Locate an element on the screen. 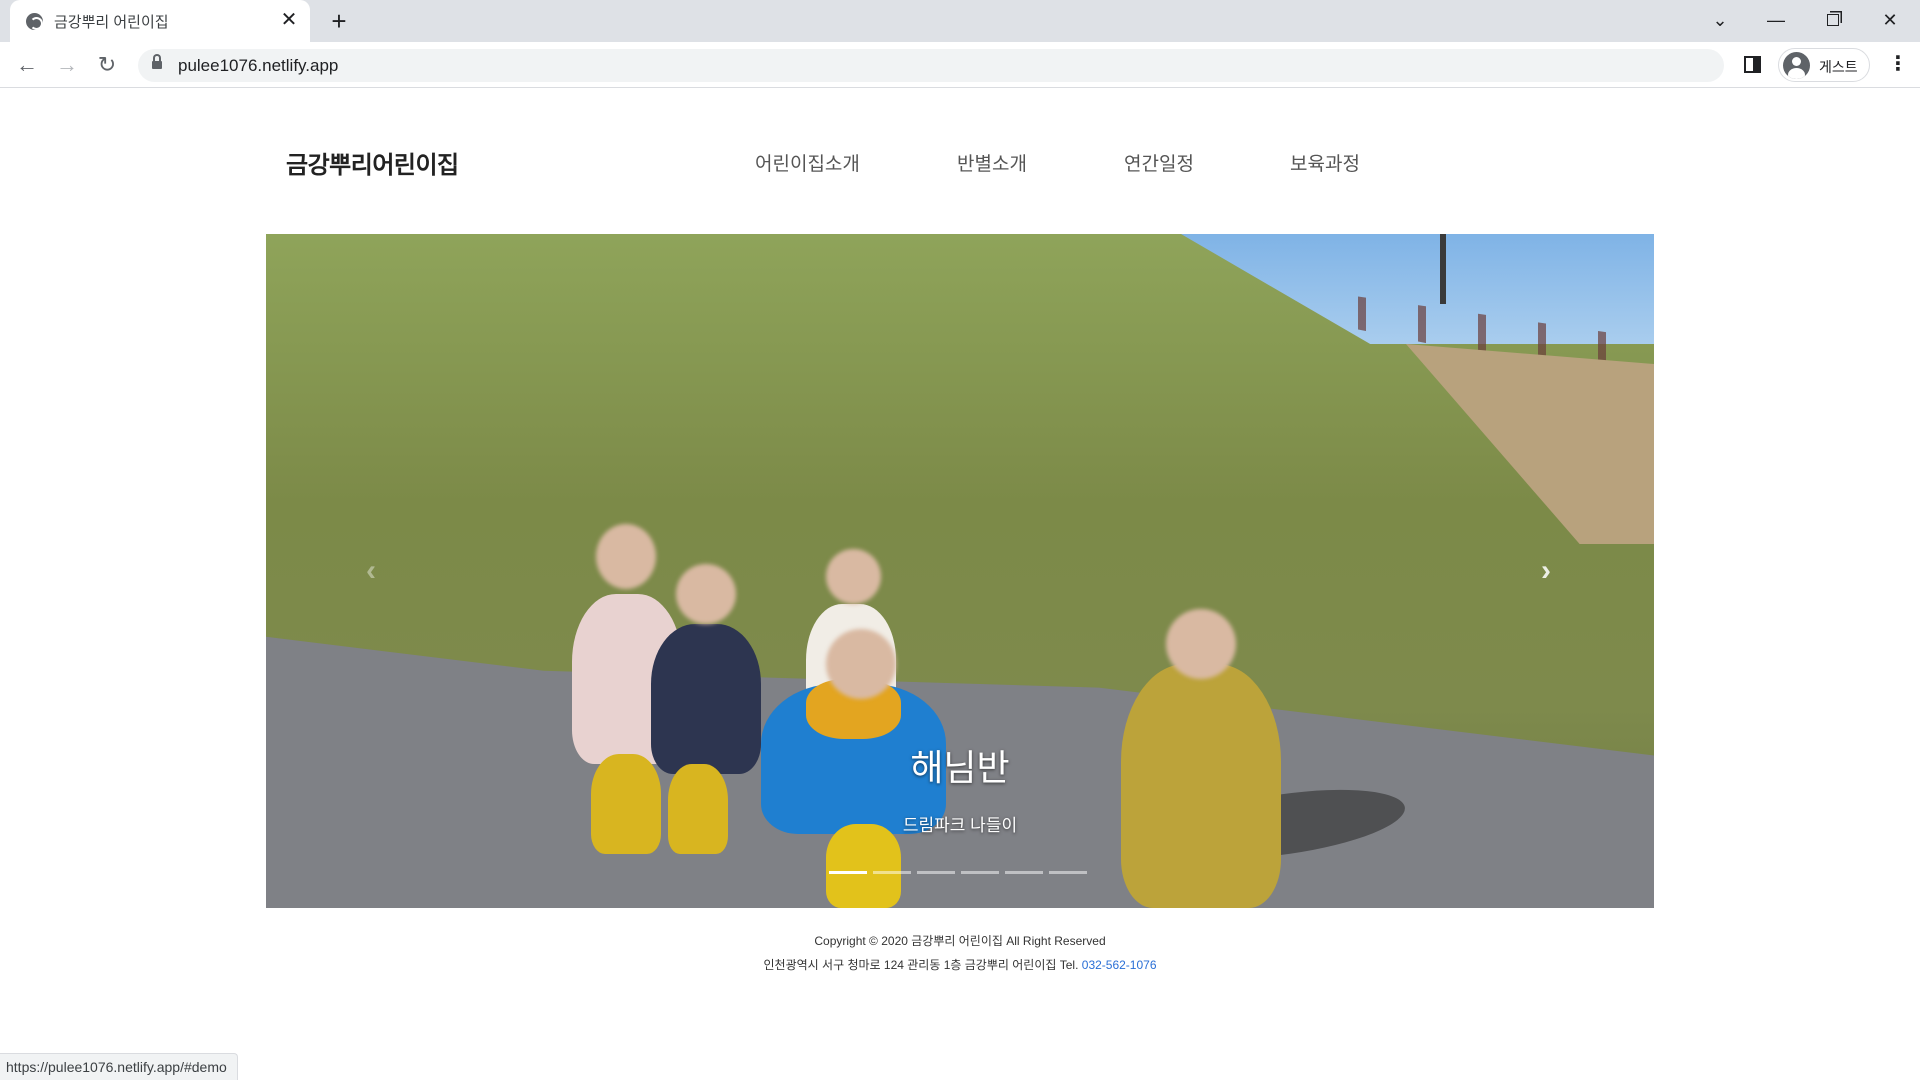  nav-link-classes: 반별소개 is located at coordinates (992, 162).